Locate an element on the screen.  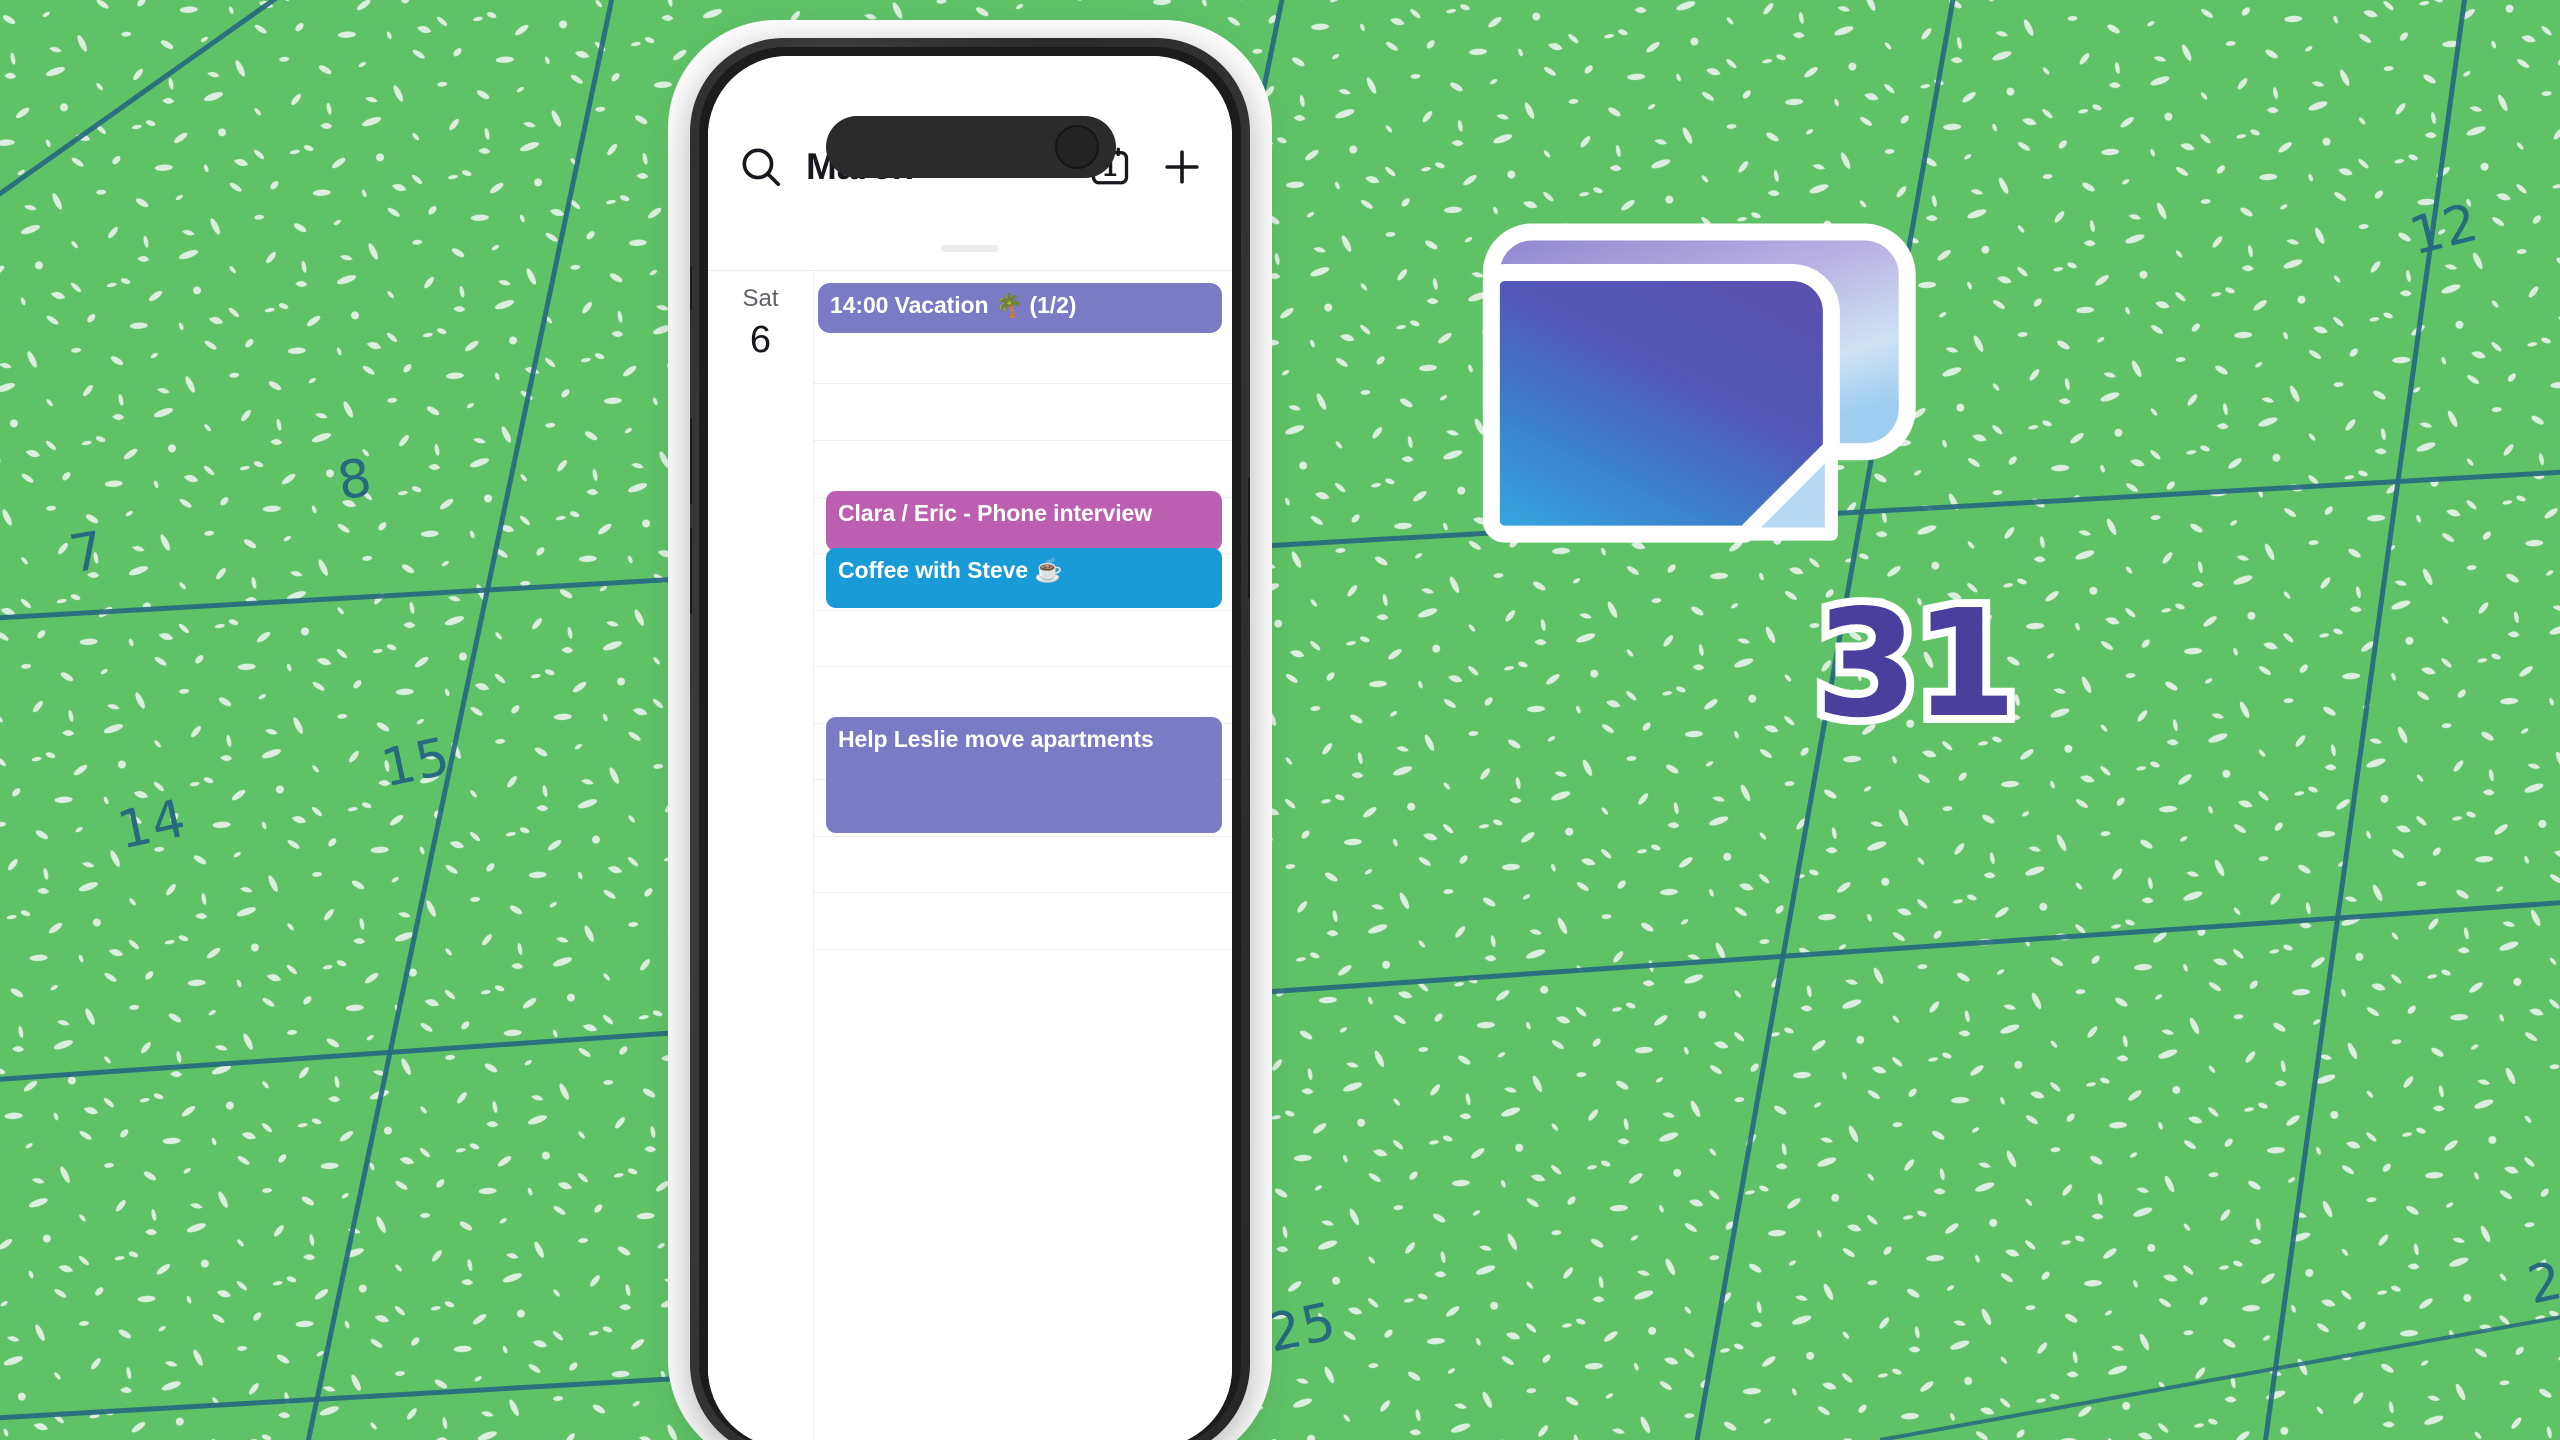
phone-volume-up-button is located at coordinates (691, 461).